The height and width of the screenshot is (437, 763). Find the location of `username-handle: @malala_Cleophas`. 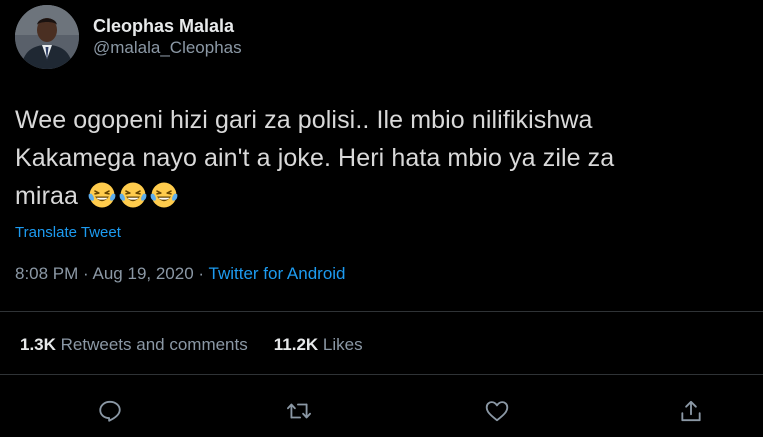

username-handle: @malala_Cleophas is located at coordinates (167, 48).